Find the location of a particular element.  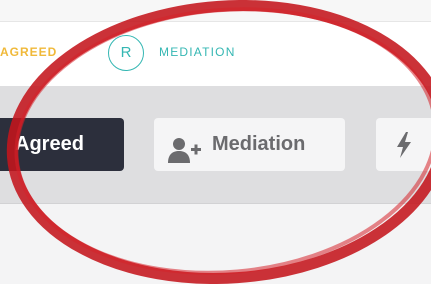

top-strip is located at coordinates (215, 11).